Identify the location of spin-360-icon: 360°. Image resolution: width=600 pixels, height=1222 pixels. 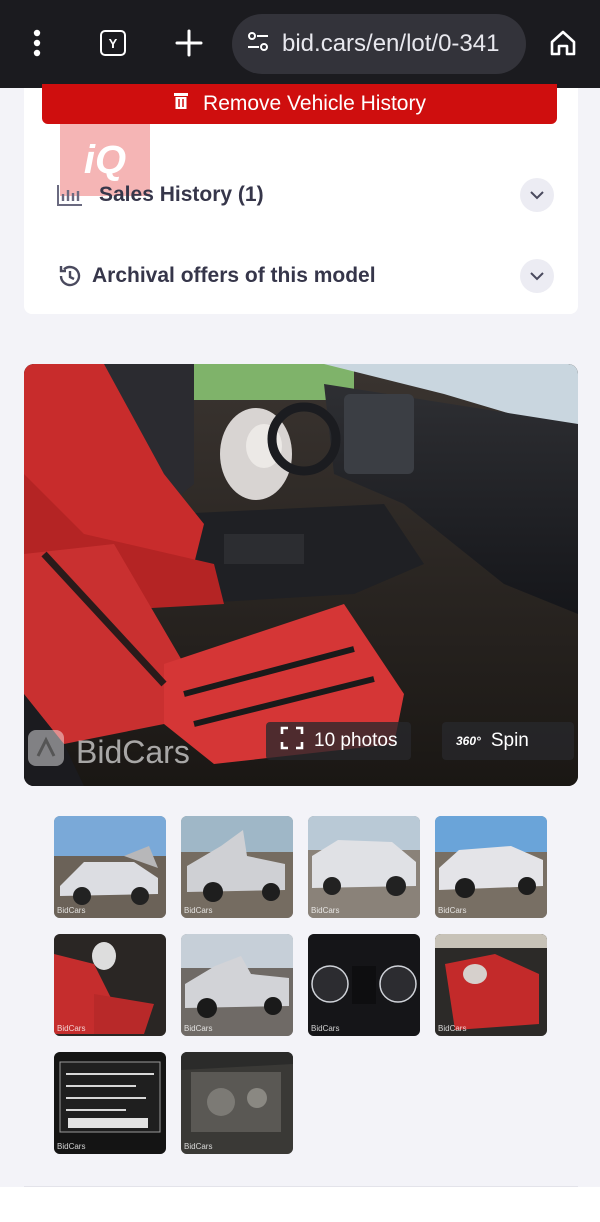
(468, 741).